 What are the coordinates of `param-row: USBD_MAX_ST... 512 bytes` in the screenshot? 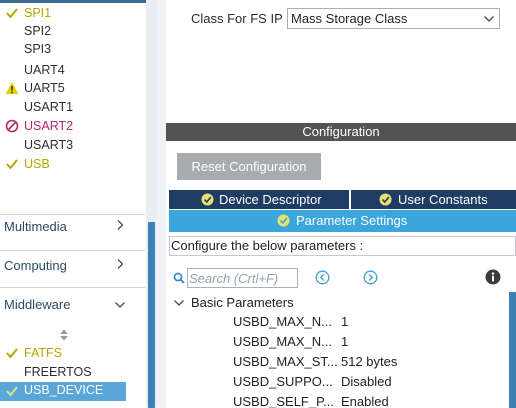 It's located at (368, 362).